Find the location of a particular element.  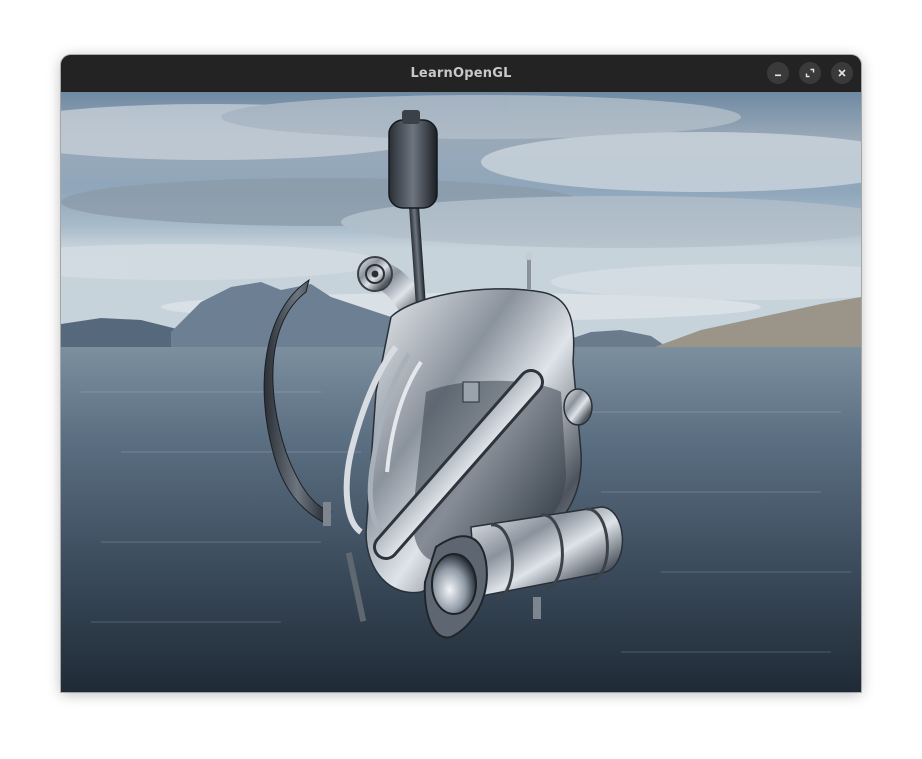

maximize-button is located at coordinates (810, 73).